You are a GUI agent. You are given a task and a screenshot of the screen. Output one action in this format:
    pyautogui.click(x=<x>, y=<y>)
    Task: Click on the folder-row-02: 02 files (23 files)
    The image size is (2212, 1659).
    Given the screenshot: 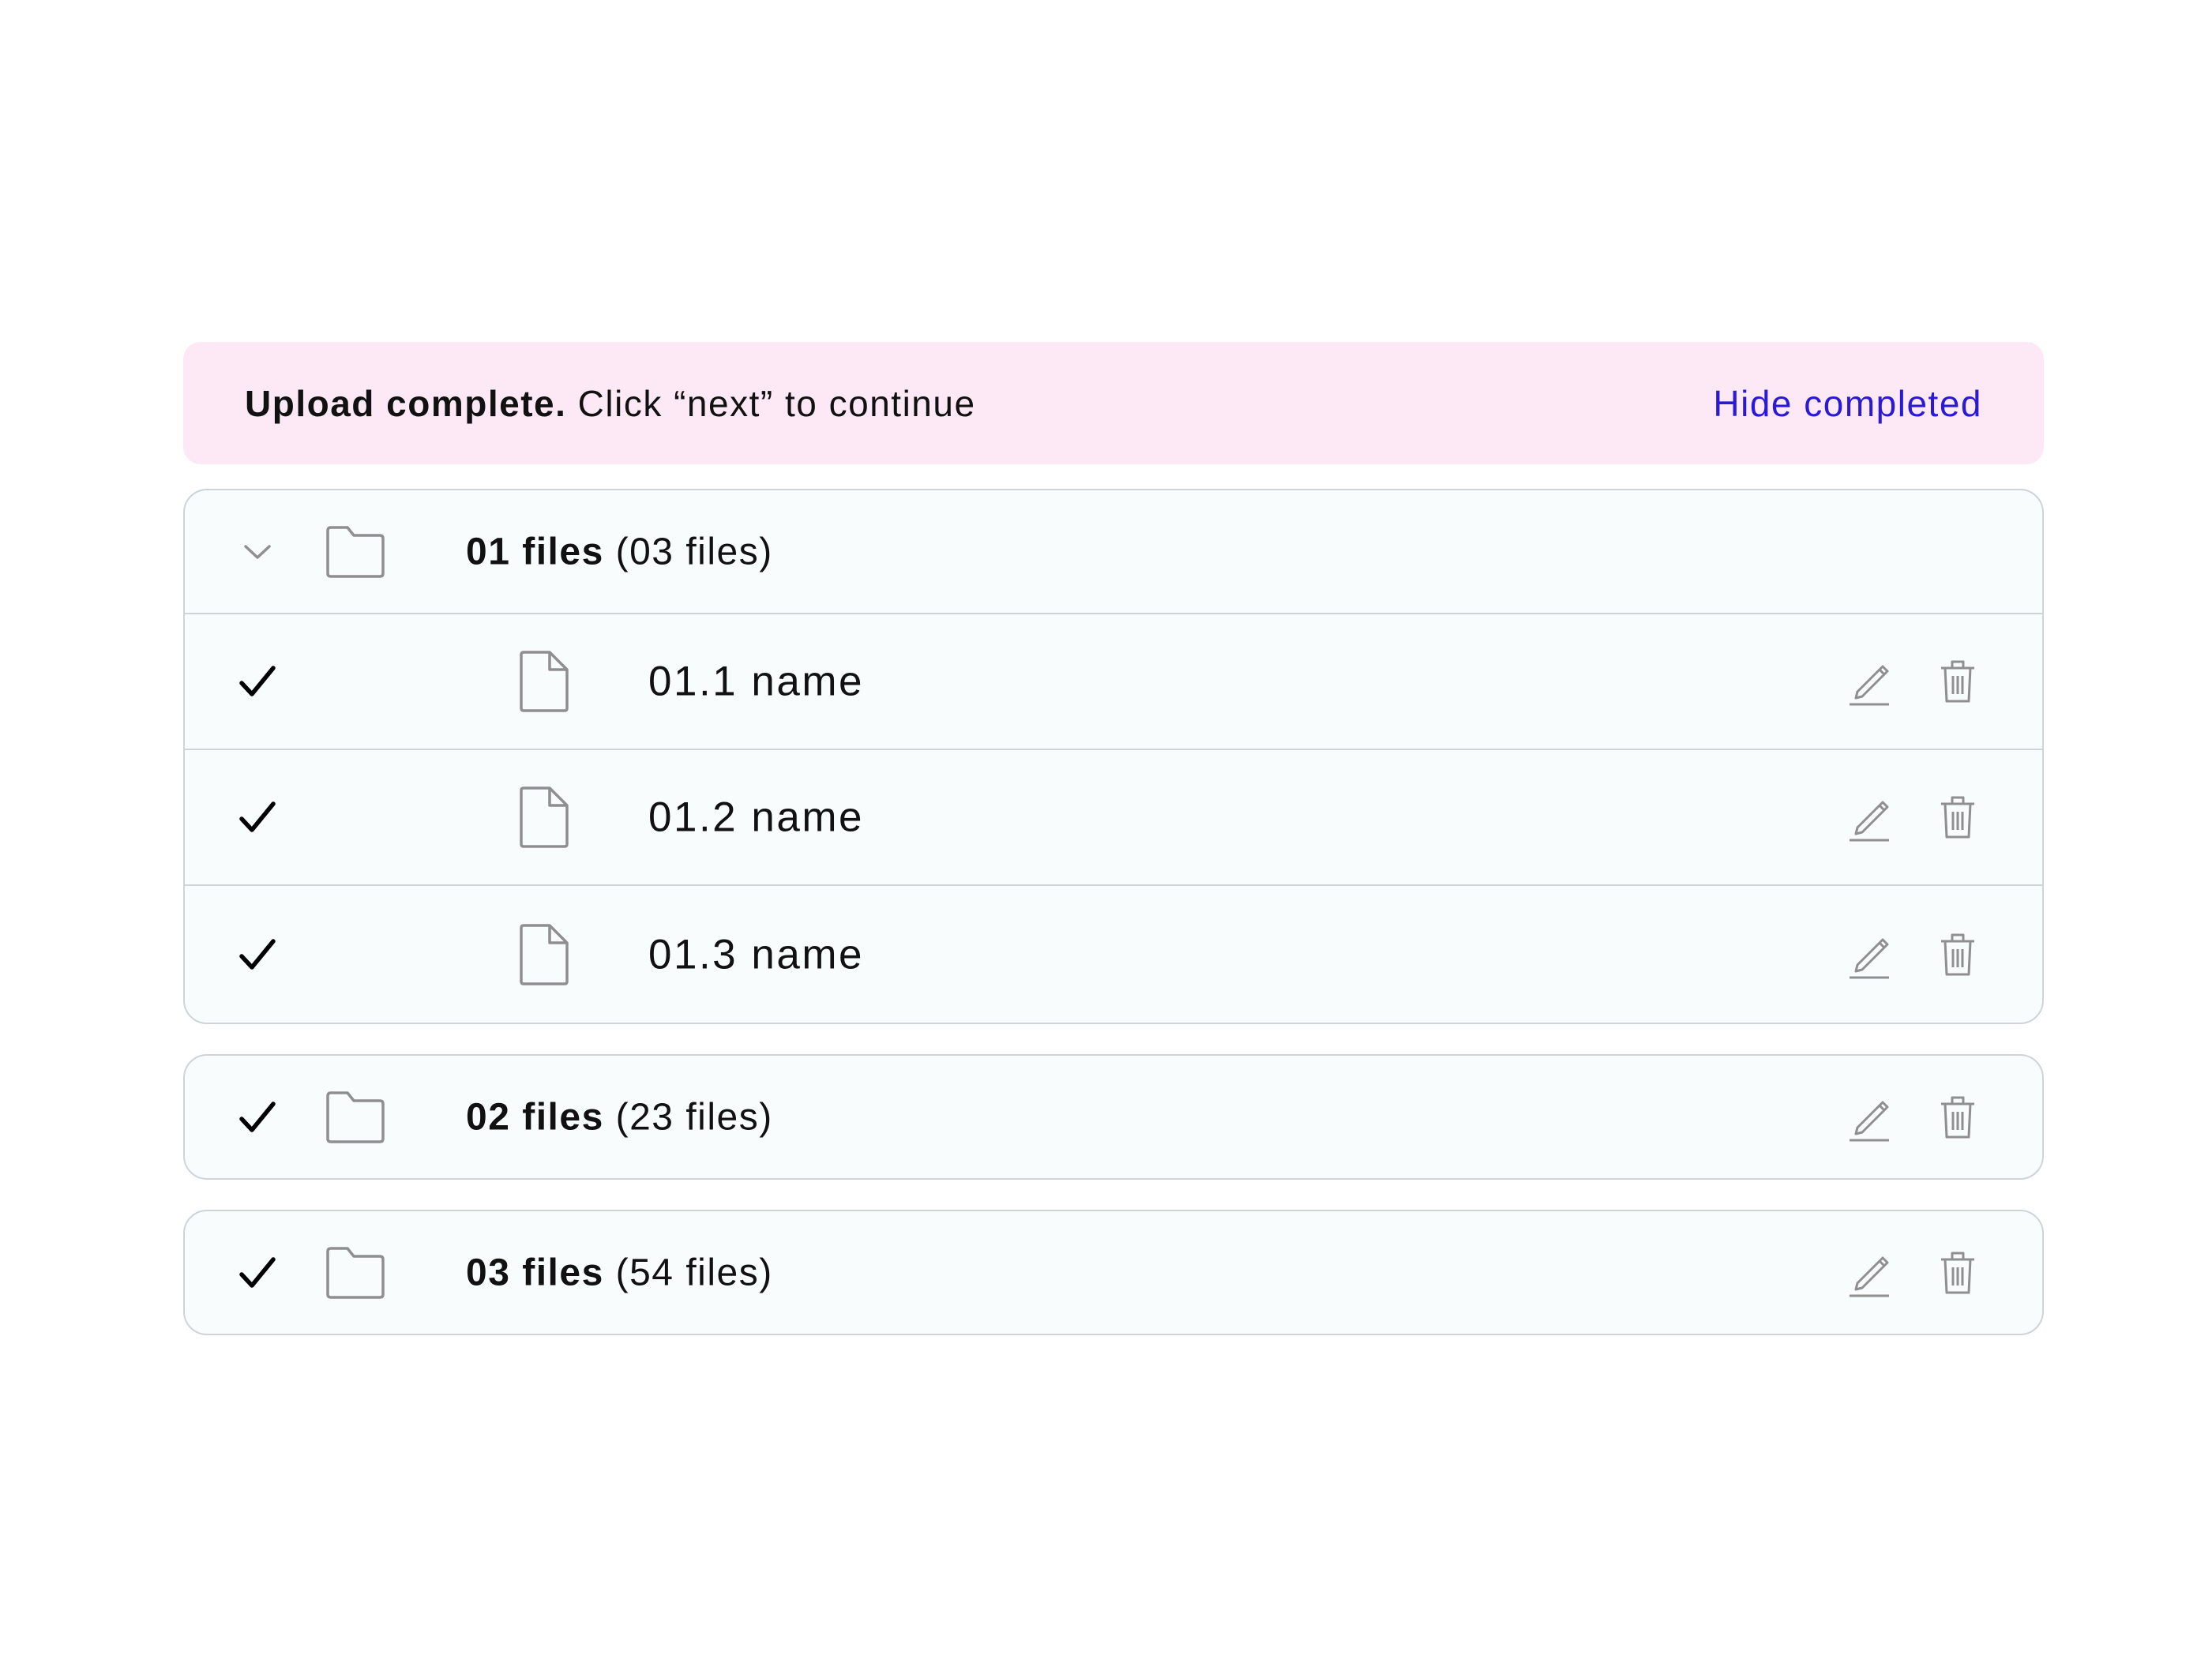 What is the action you would take?
    pyautogui.click(x=1113, y=1117)
    